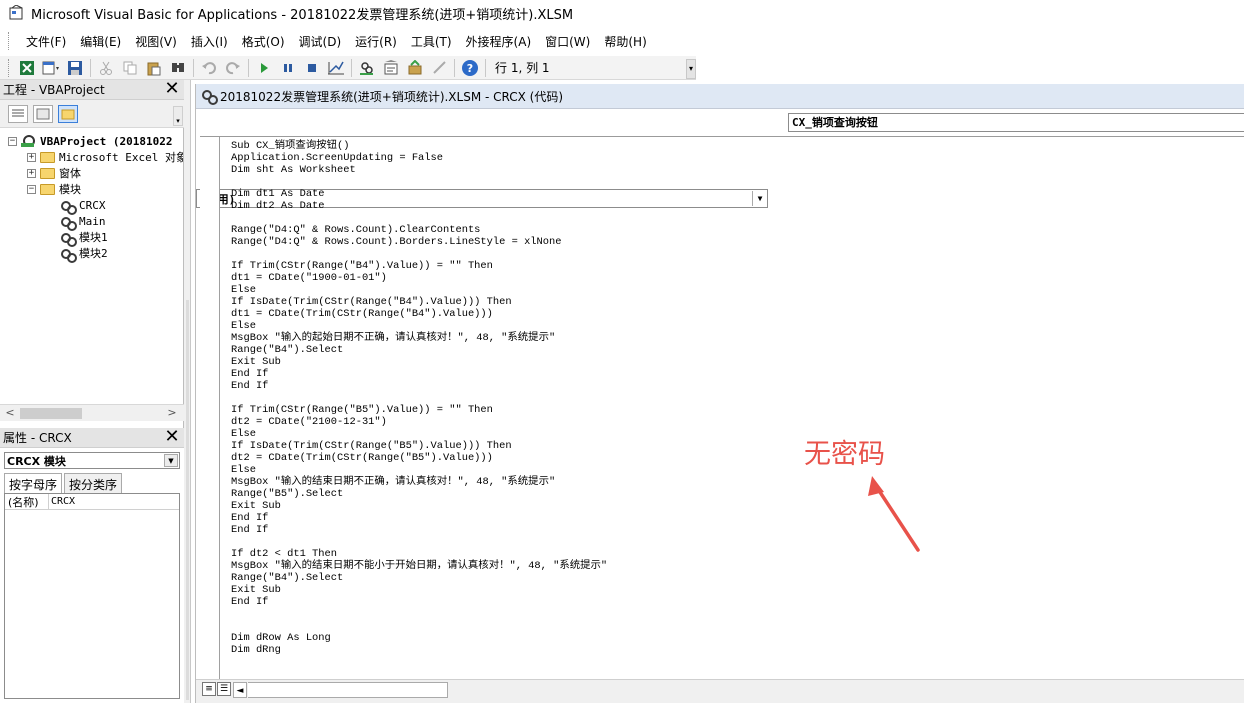 The width and height of the screenshot is (1244, 703). I want to click on tab-alphabetic: 按字母序, so click(33, 483).